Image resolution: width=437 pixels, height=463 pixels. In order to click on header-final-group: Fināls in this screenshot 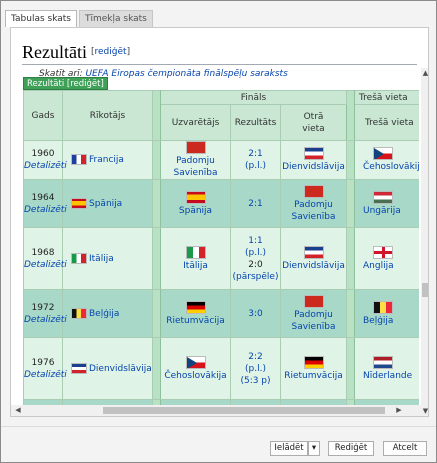, I will do `click(253, 97)`.